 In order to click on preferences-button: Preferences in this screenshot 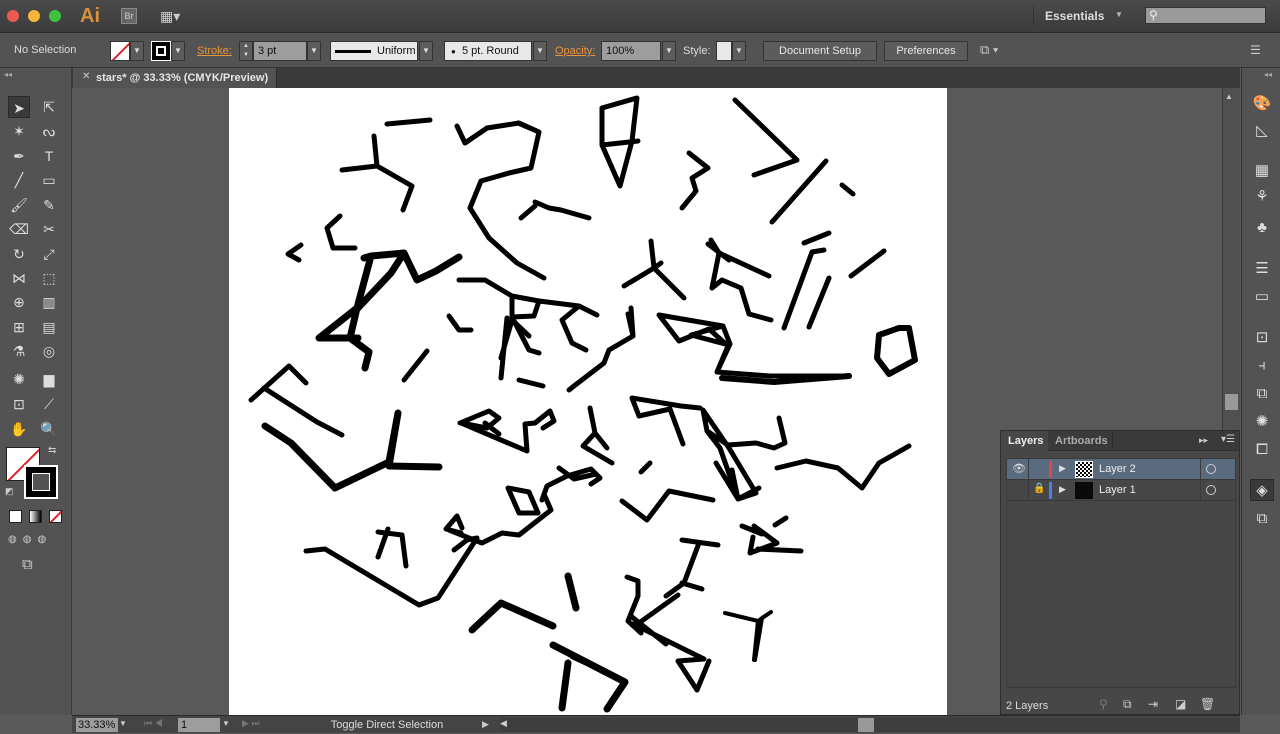, I will do `click(926, 51)`.